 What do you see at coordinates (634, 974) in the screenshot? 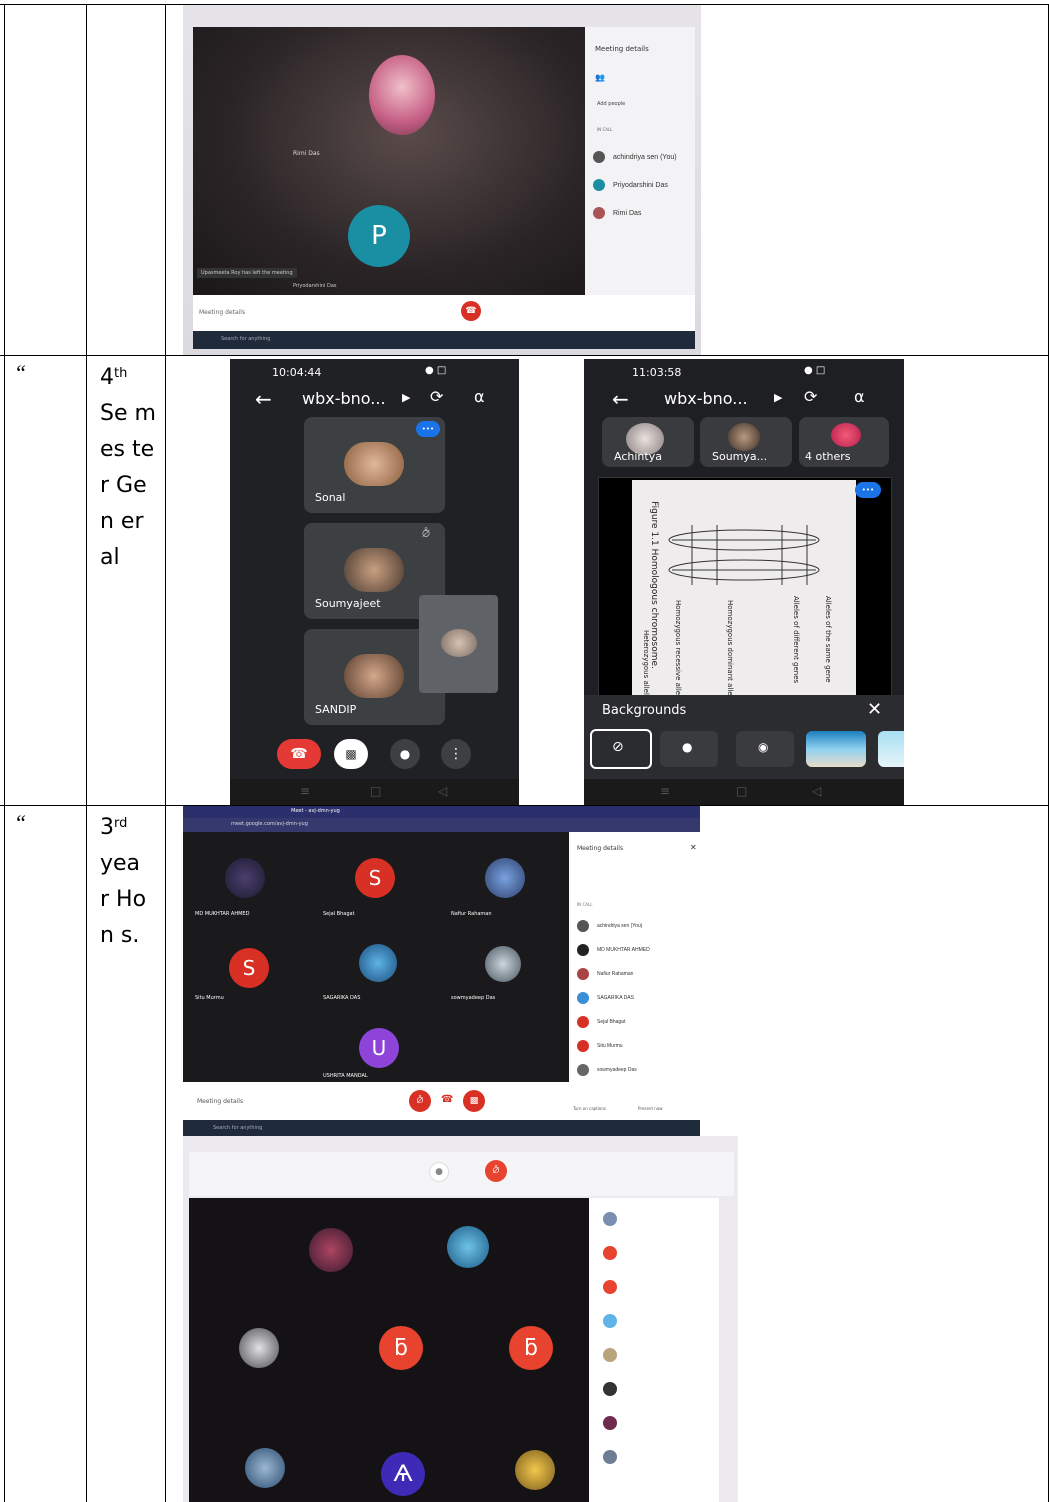
I see `participant-row: Nafiur Rahaman` at bounding box center [634, 974].